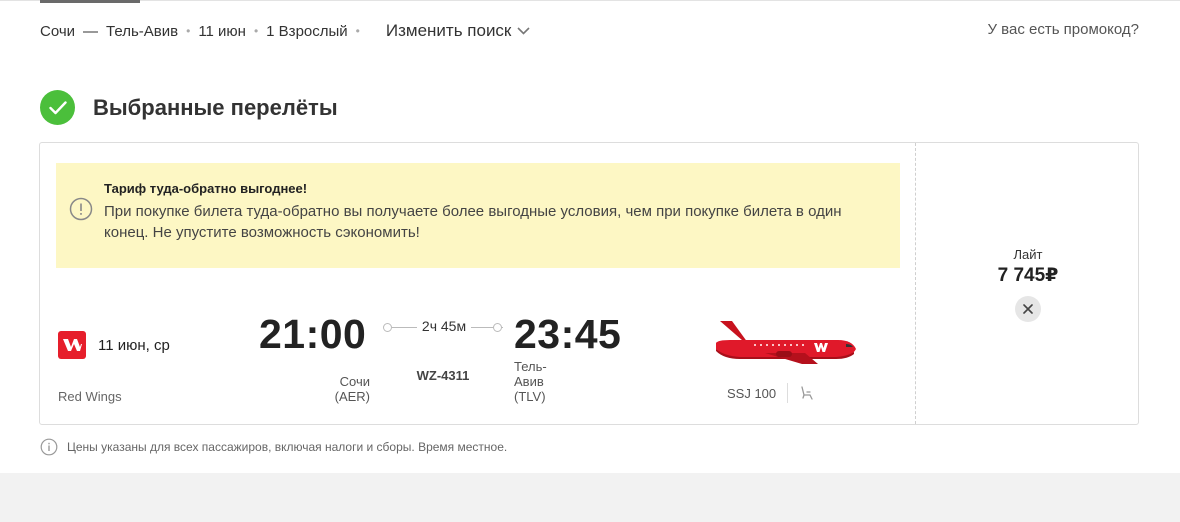 The width and height of the screenshot is (1180, 522). What do you see at coordinates (523, 31) in the screenshot?
I see `chevron-down-icon` at bounding box center [523, 31].